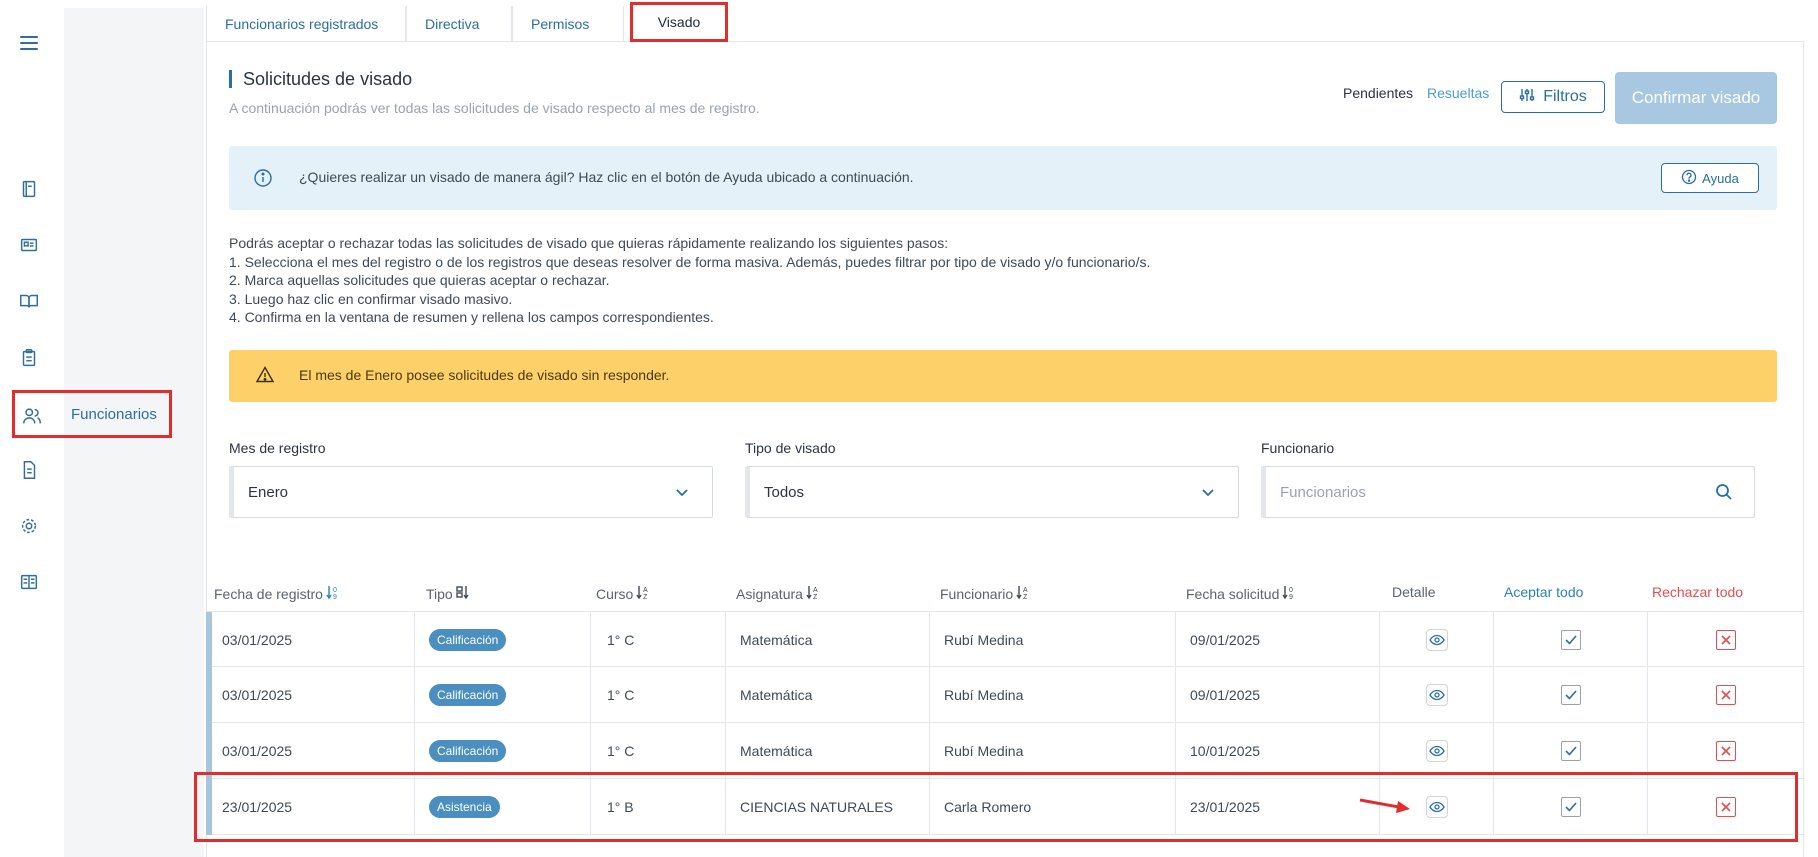 This screenshot has height=857, width=1818. What do you see at coordinates (1527, 97) in the screenshot?
I see `sliders-icon` at bounding box center [1527, 97].